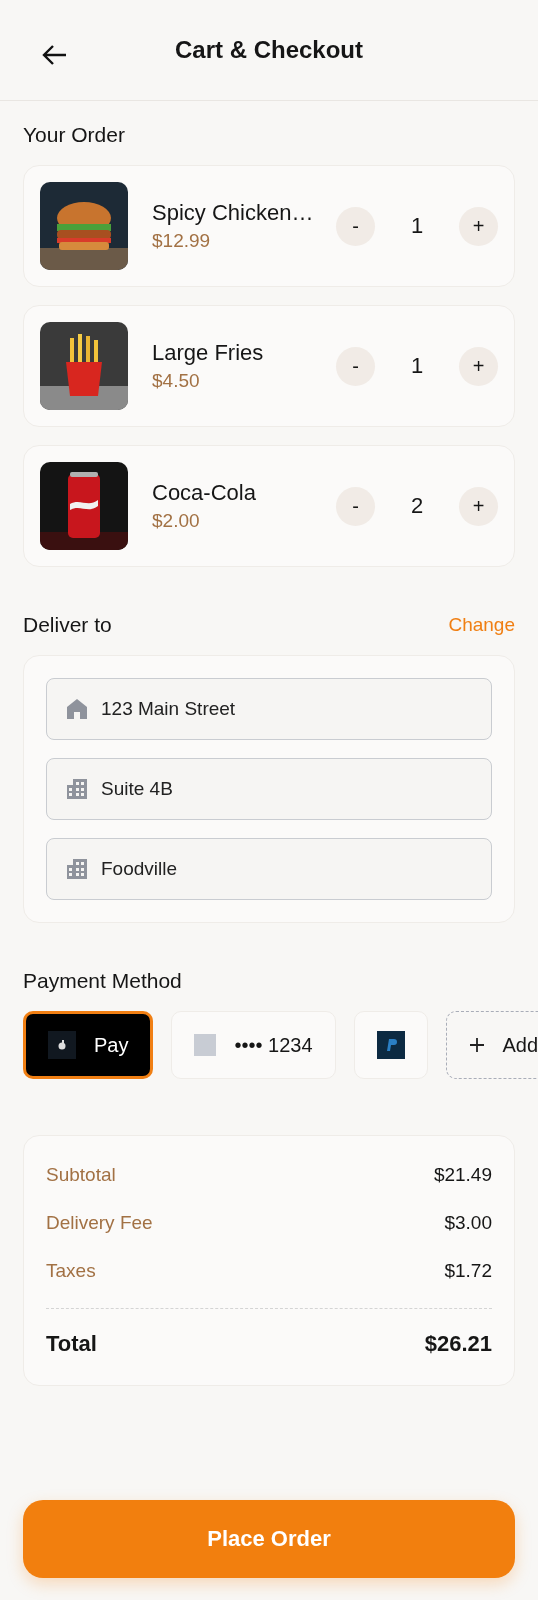  What do you see at coordinates (269, 709) in the screenshot?
I see `address-field: 123 Main Street` at bounding box center [269, 709].